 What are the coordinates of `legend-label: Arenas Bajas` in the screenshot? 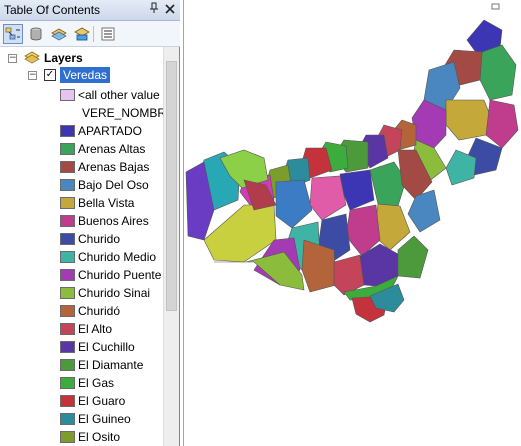 It's located at (114, 167).